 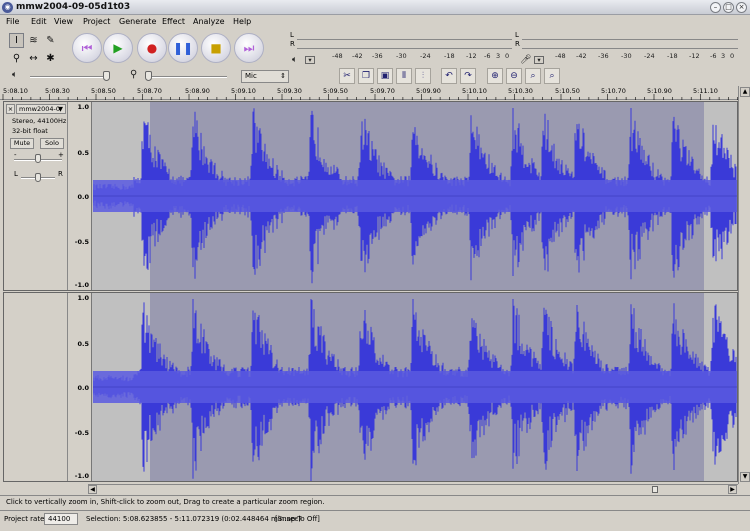 I want to click on scale-label: 1.0, so click(x=83, y=107).